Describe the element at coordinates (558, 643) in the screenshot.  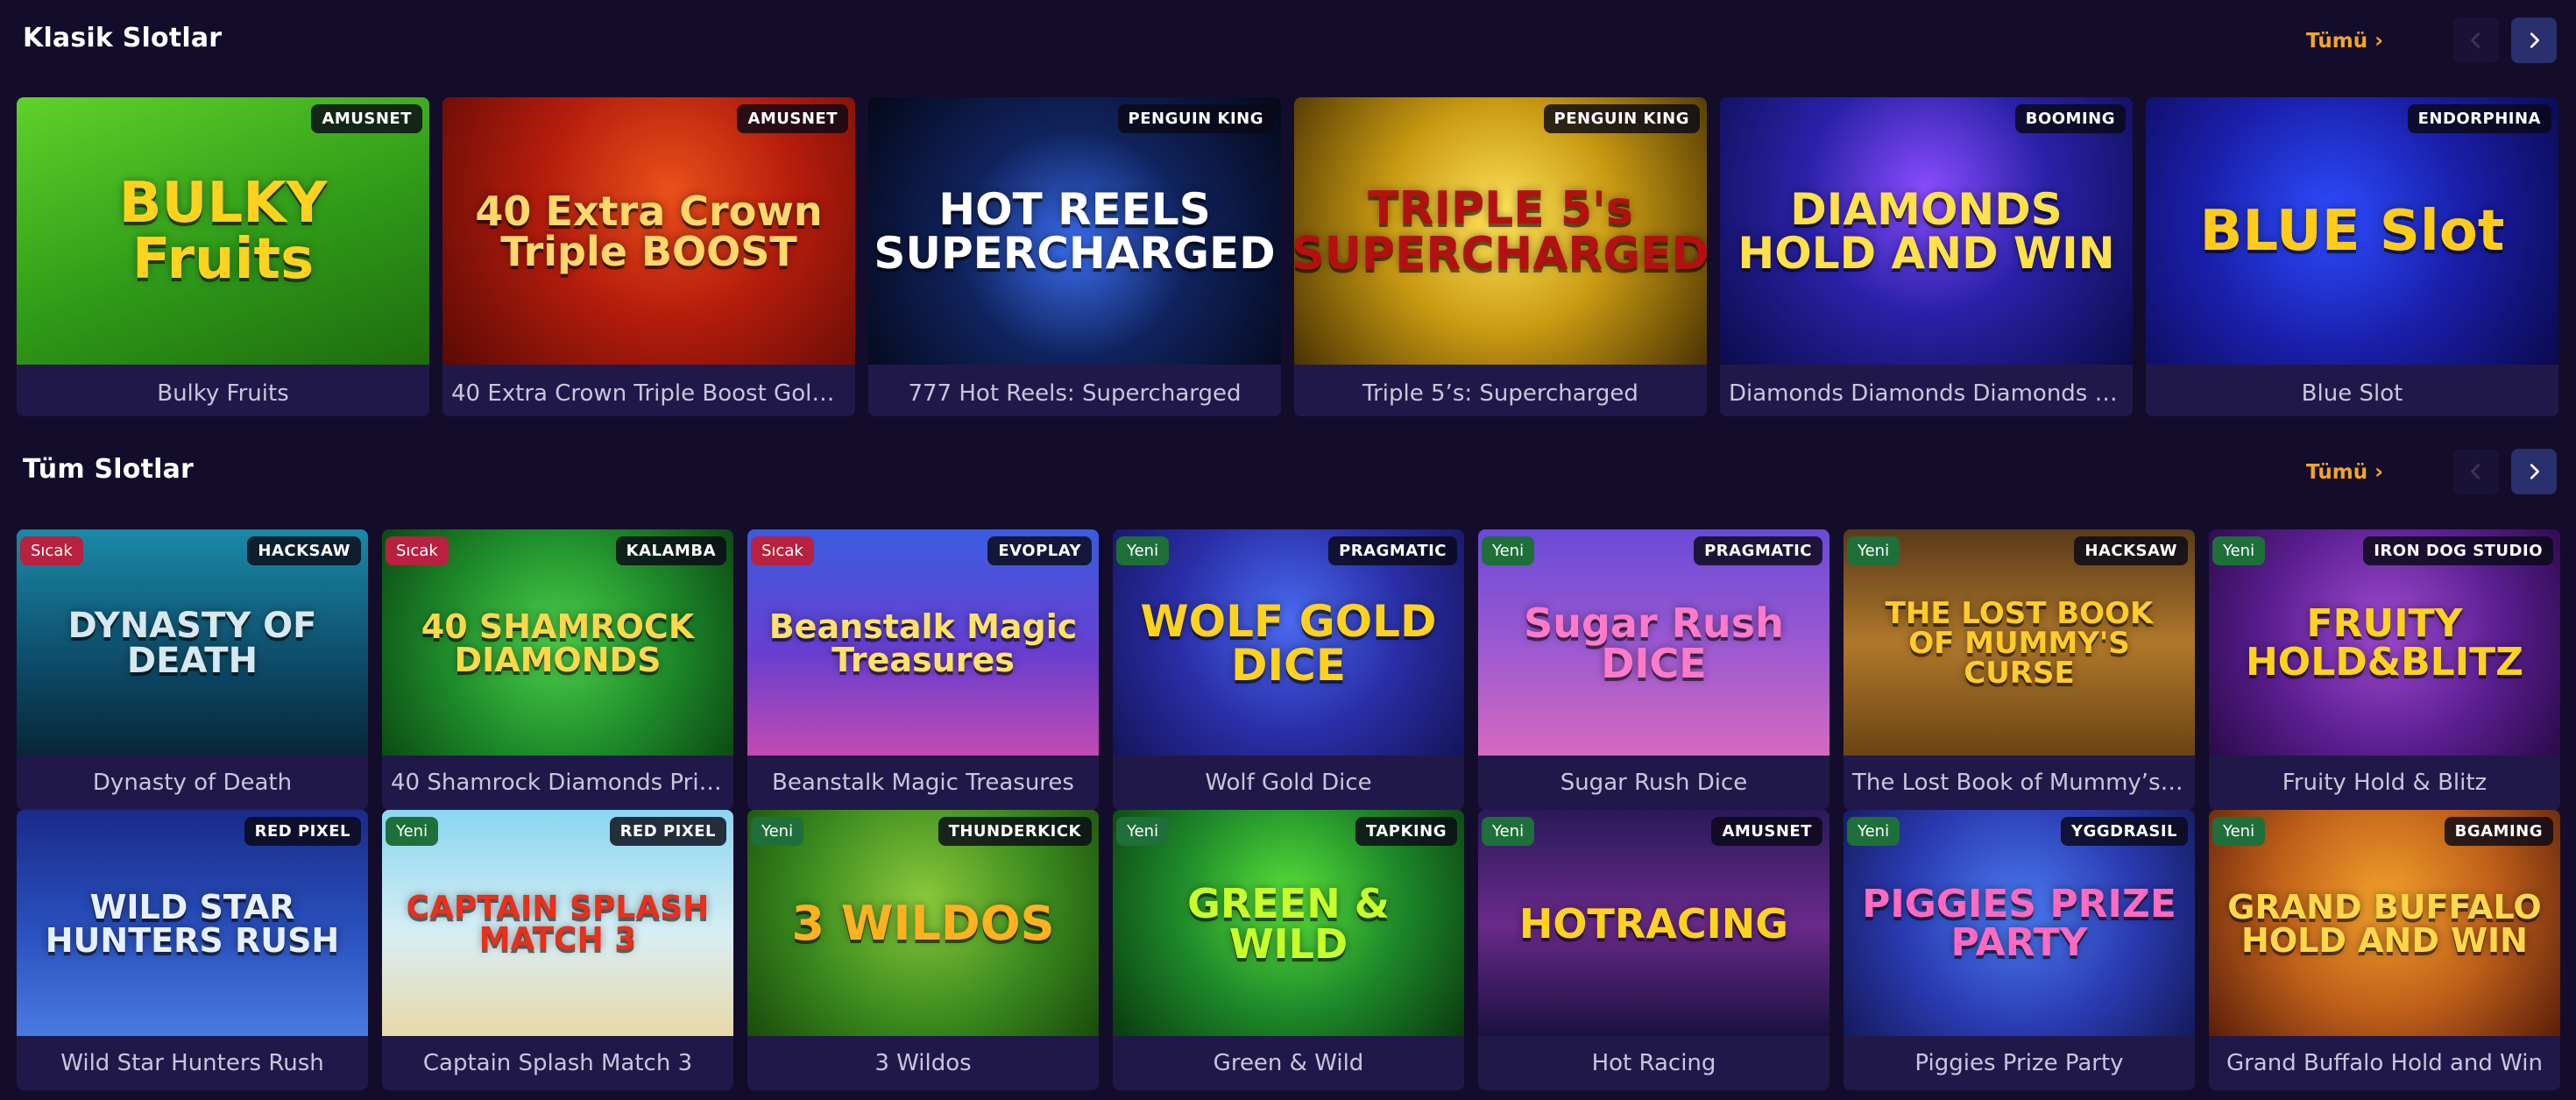
I see `game-art-title: 40 SHAMROCK DIAMONDS` at that location.